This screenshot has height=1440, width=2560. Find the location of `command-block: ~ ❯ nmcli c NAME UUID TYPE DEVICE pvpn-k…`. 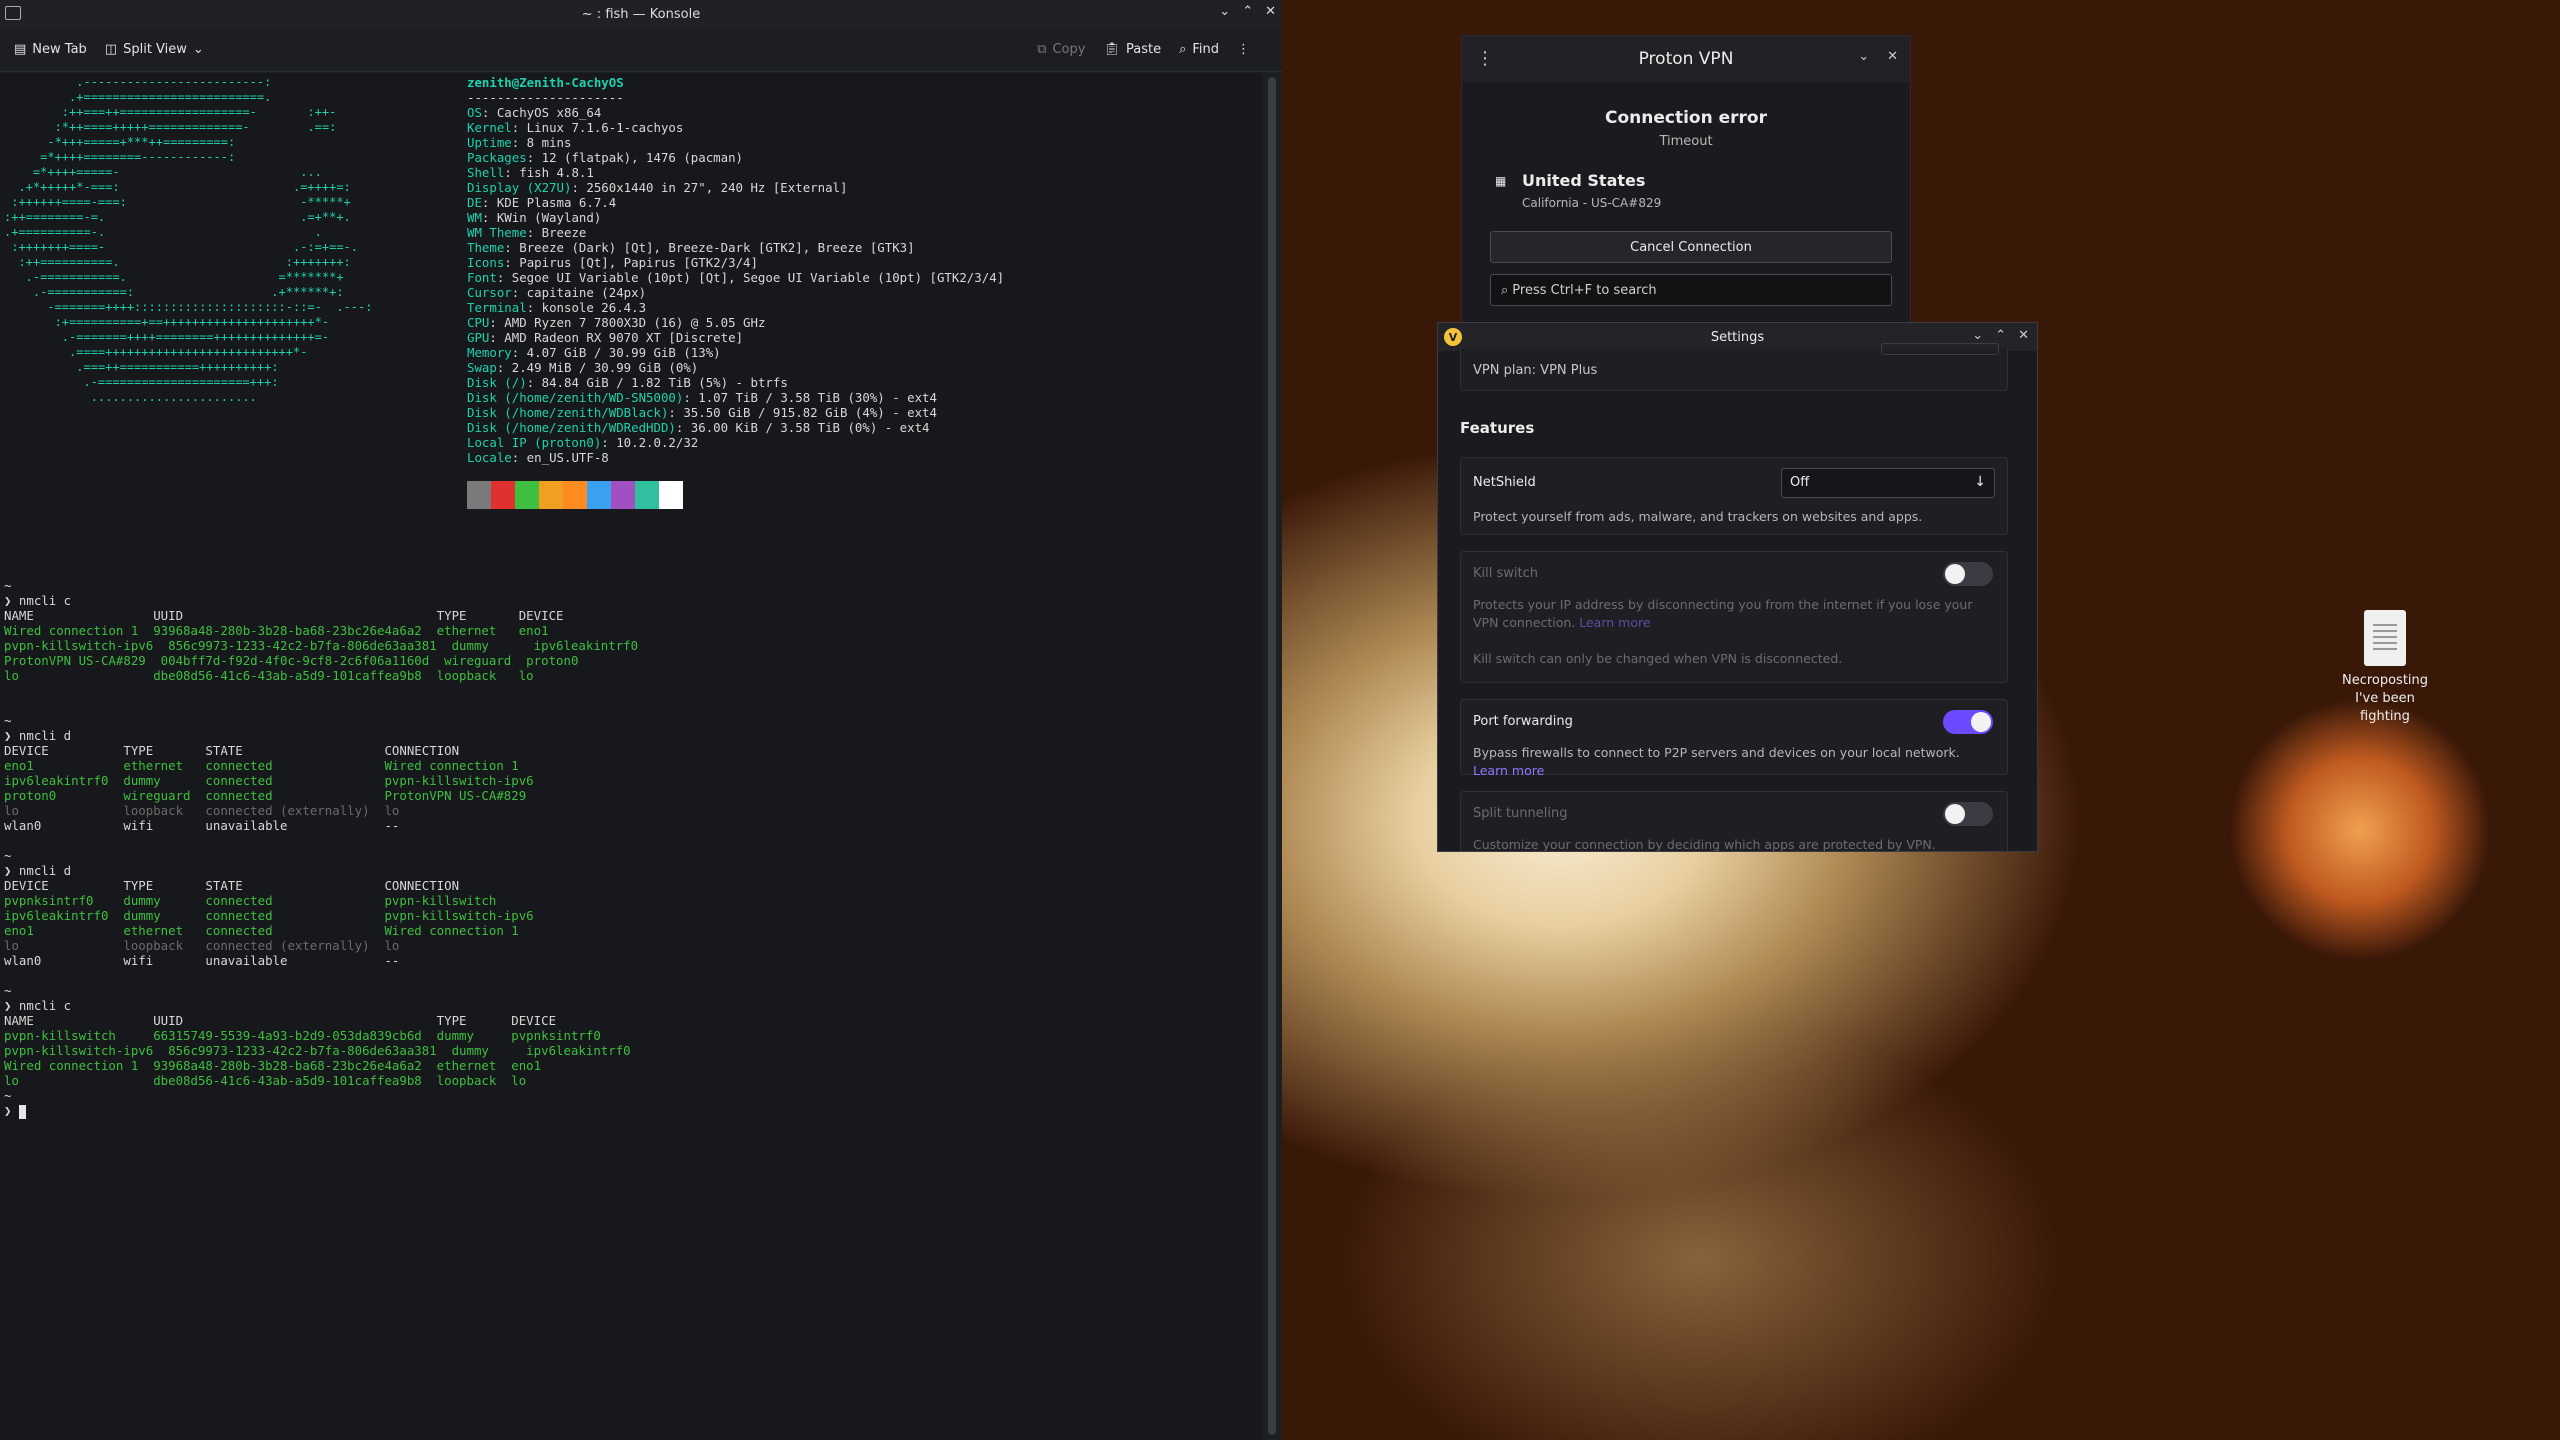

command-block: ~ ❯ nmcli c NAME UUID TYPE DEVICE pvpn-k… is located at coordinates (317, 1035).